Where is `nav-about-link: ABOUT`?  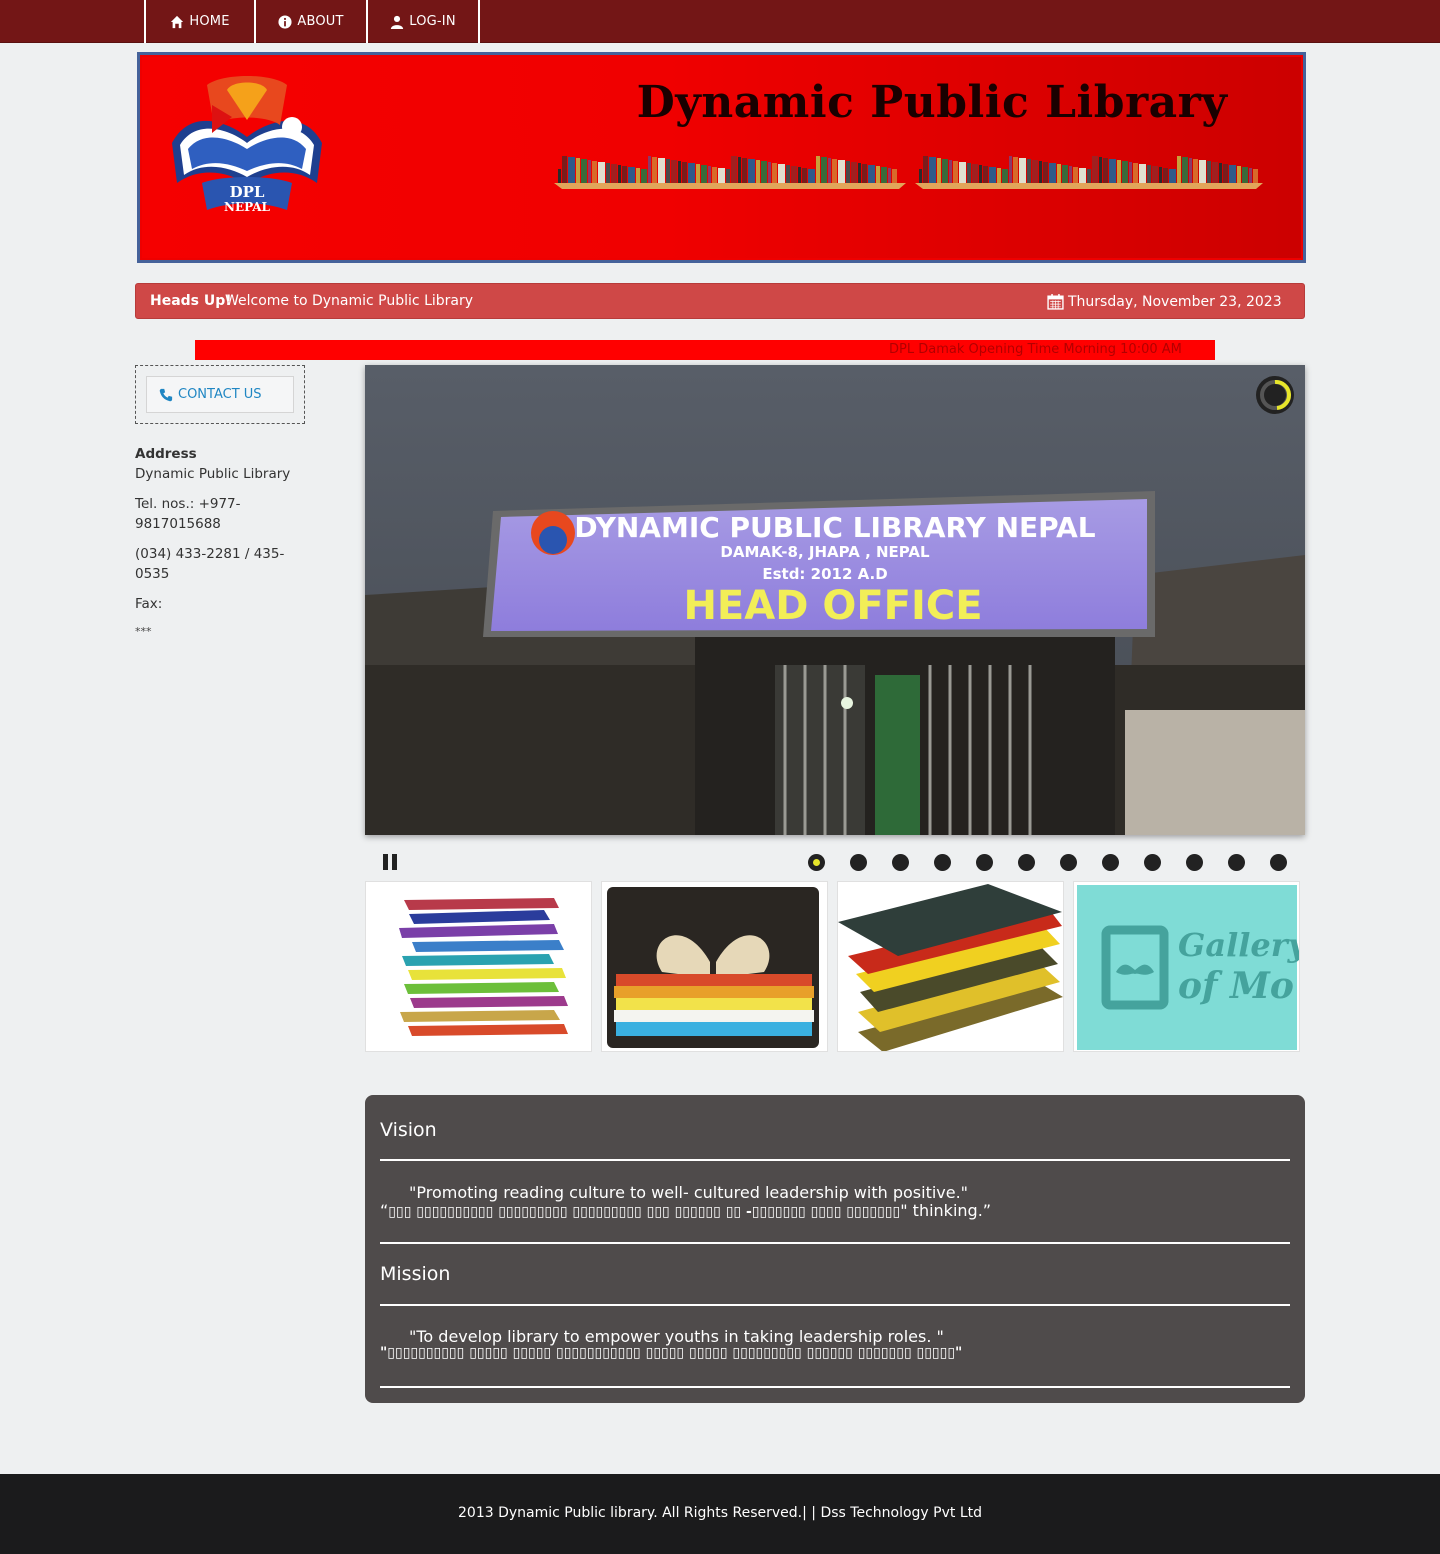
nav-about-link: ABOUT is located at coordinates (311, 21).